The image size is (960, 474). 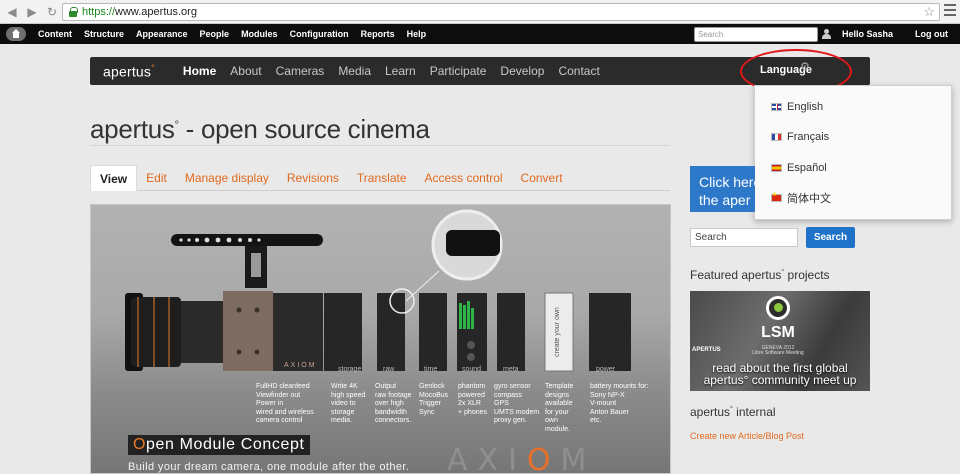 I want to click on people-icon, so click(x=826, y=34).